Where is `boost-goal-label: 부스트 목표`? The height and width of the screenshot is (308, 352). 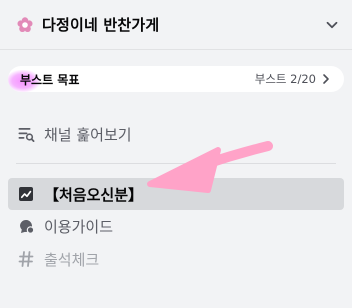
boost-goal-label: 부스트 목표 is located at coordinates (50, 79).